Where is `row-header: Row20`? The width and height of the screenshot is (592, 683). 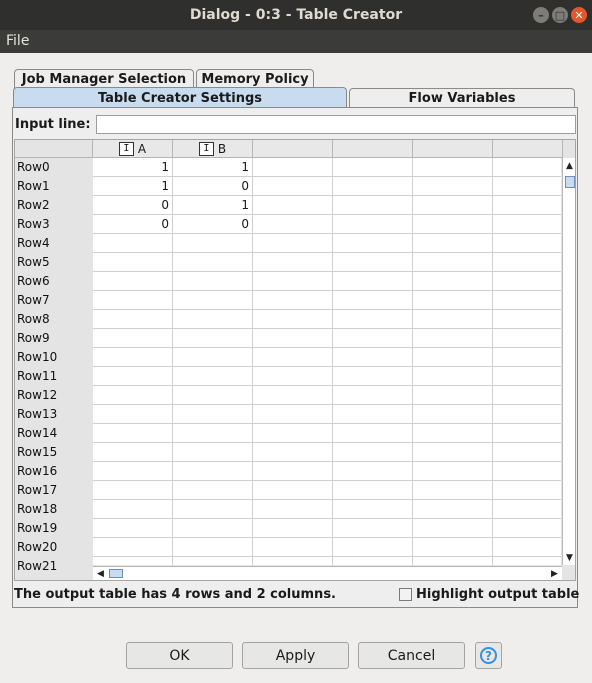 row-header: Row20 is located at coordinates (54, 547).